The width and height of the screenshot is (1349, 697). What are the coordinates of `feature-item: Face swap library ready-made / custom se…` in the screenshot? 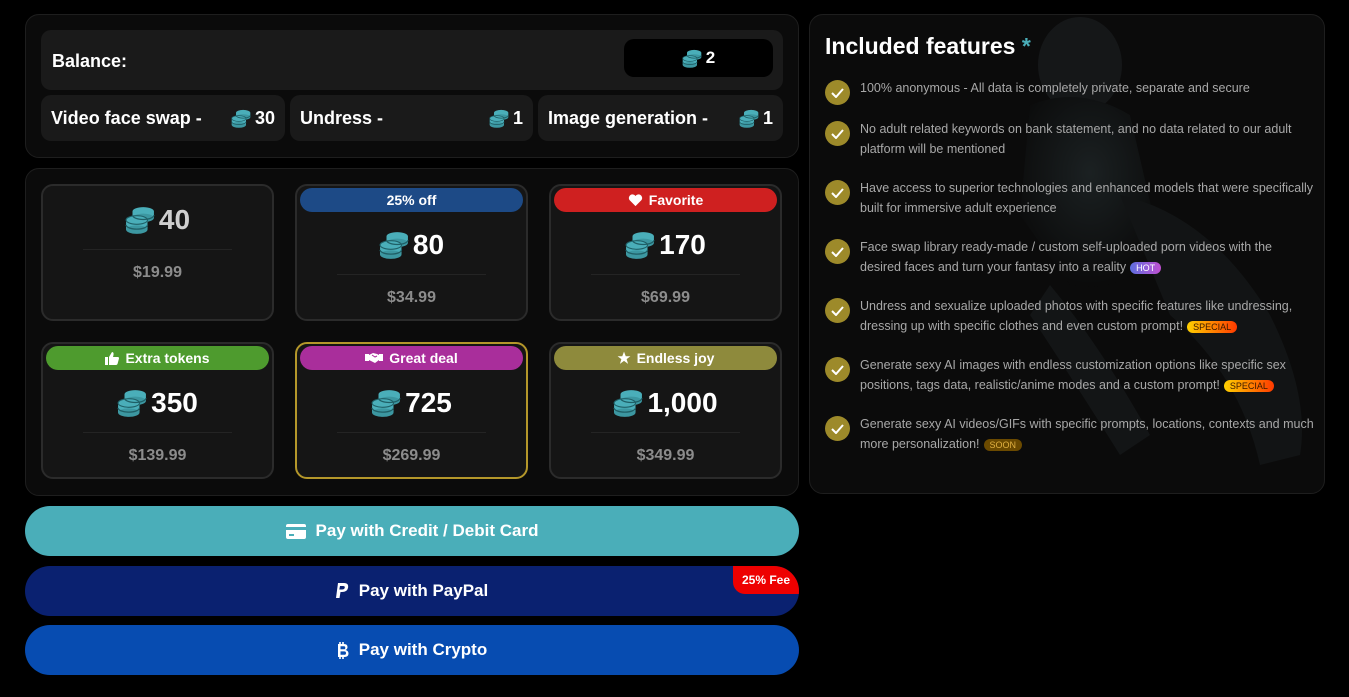 It's located at (1070, 257).